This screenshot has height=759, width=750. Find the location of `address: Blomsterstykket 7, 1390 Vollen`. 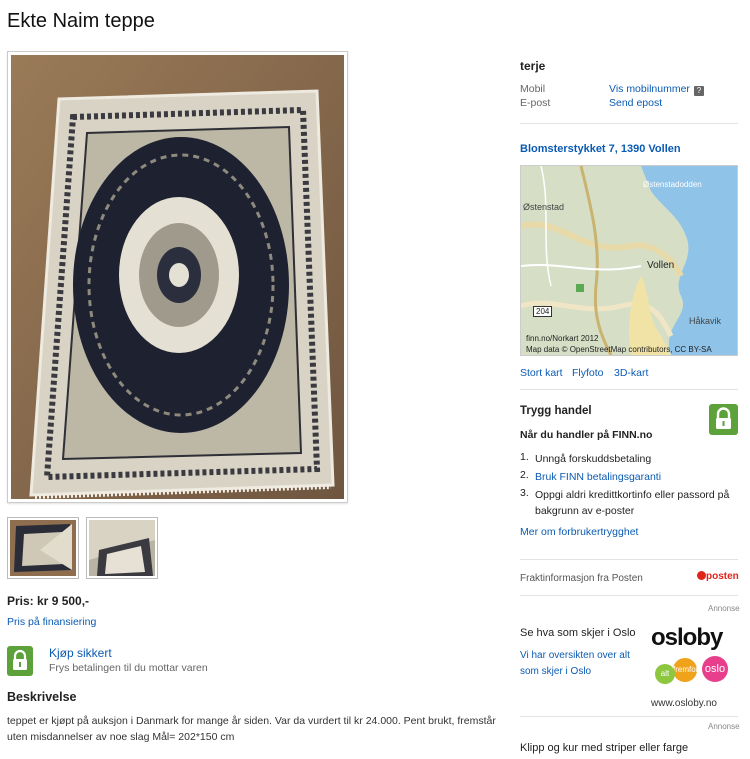

address: Blomsterstykket 7, 1390 Vollen is located at coordinates (600, 149).